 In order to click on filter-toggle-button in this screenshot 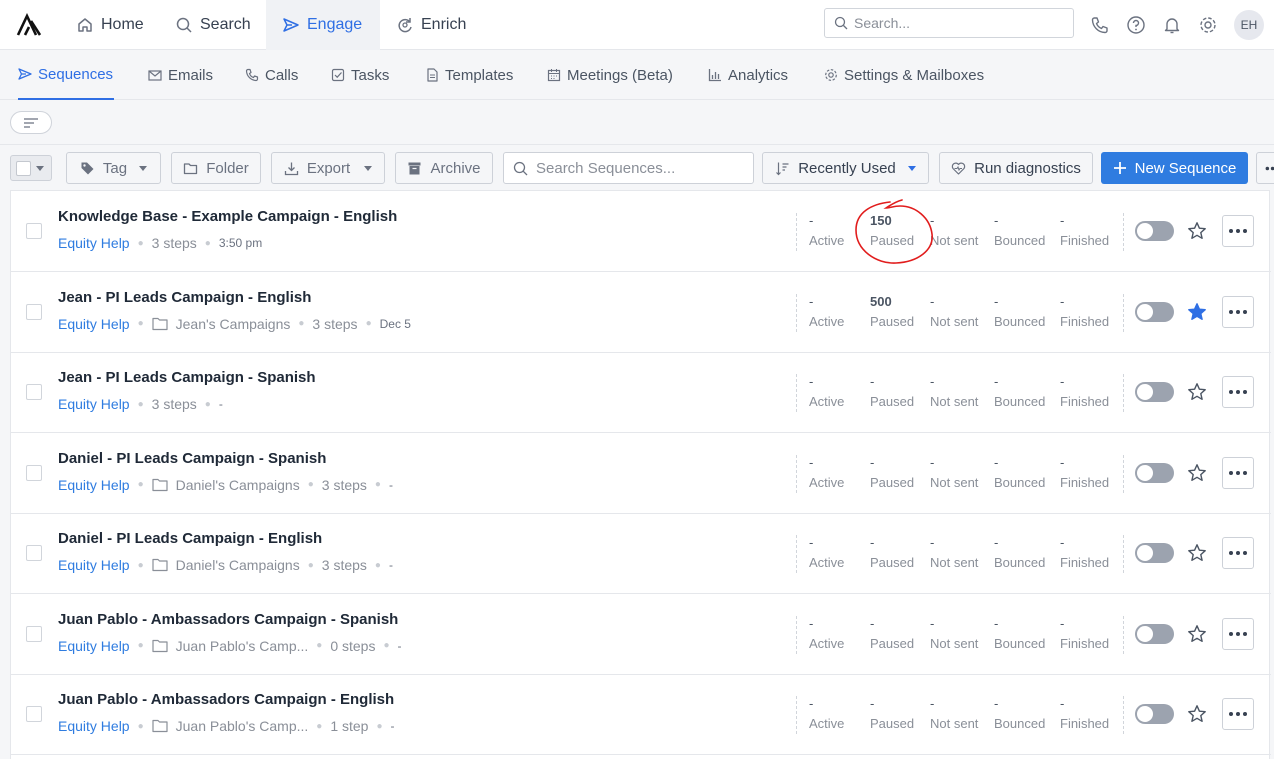, I will do `click(31, 122)`.